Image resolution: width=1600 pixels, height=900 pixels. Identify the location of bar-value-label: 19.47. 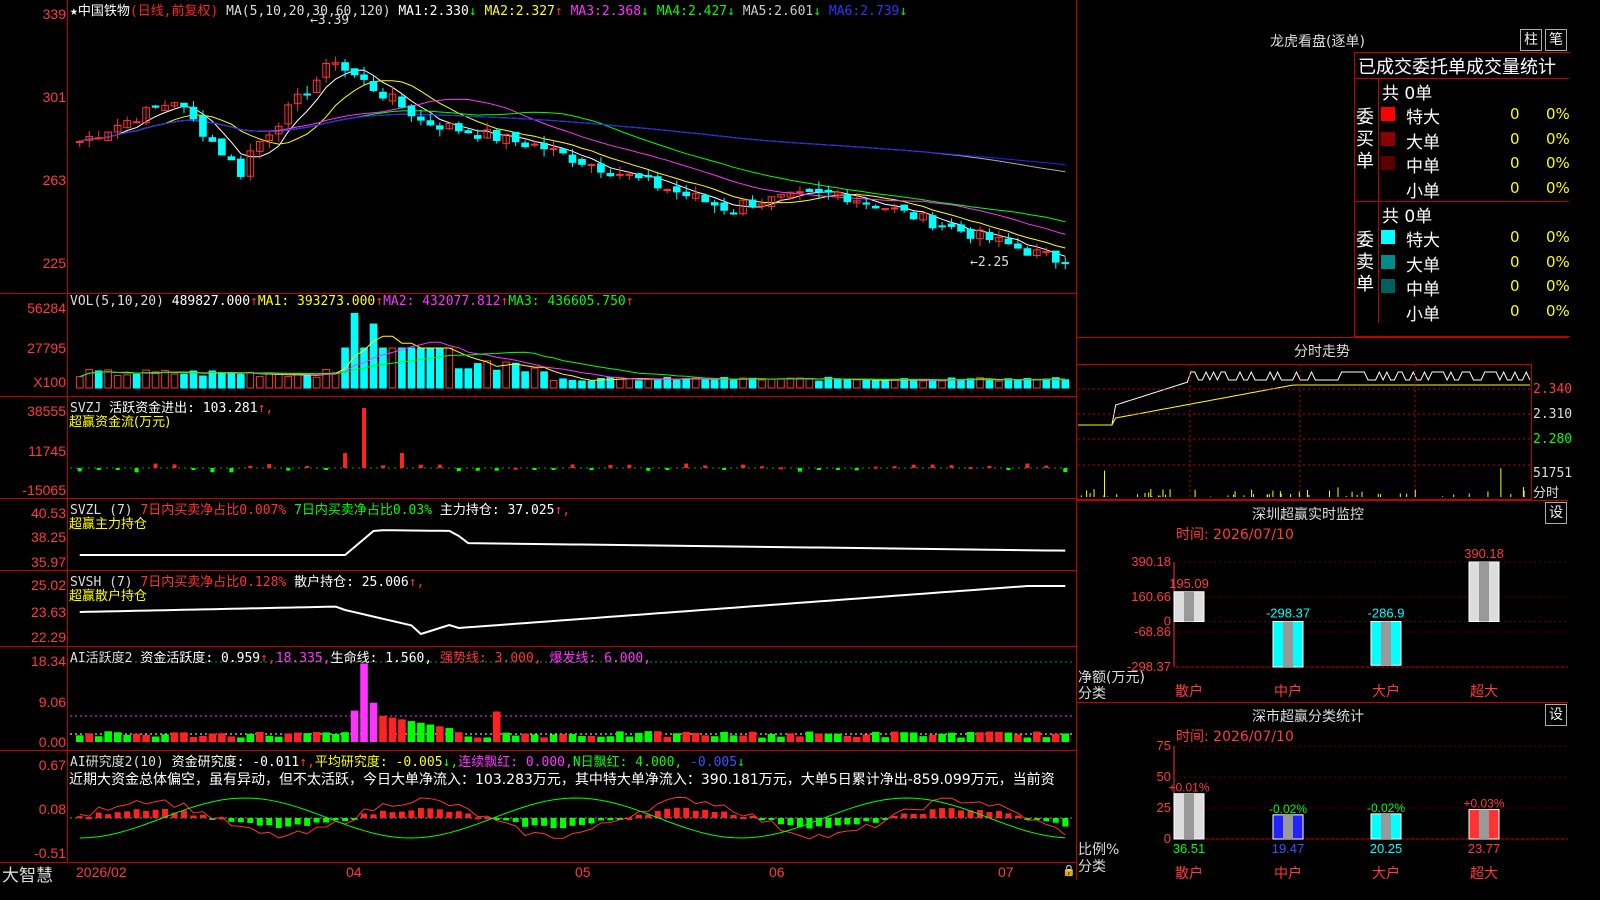
(1288, 848).